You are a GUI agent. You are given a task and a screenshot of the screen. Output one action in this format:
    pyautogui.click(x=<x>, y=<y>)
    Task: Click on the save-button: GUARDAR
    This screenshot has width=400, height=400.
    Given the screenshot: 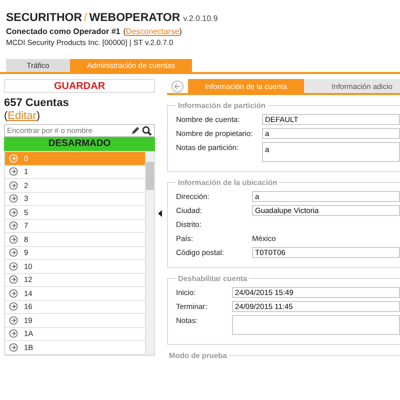 What is the action you would take?
    pyautogui.click(x=79, y=86)
    